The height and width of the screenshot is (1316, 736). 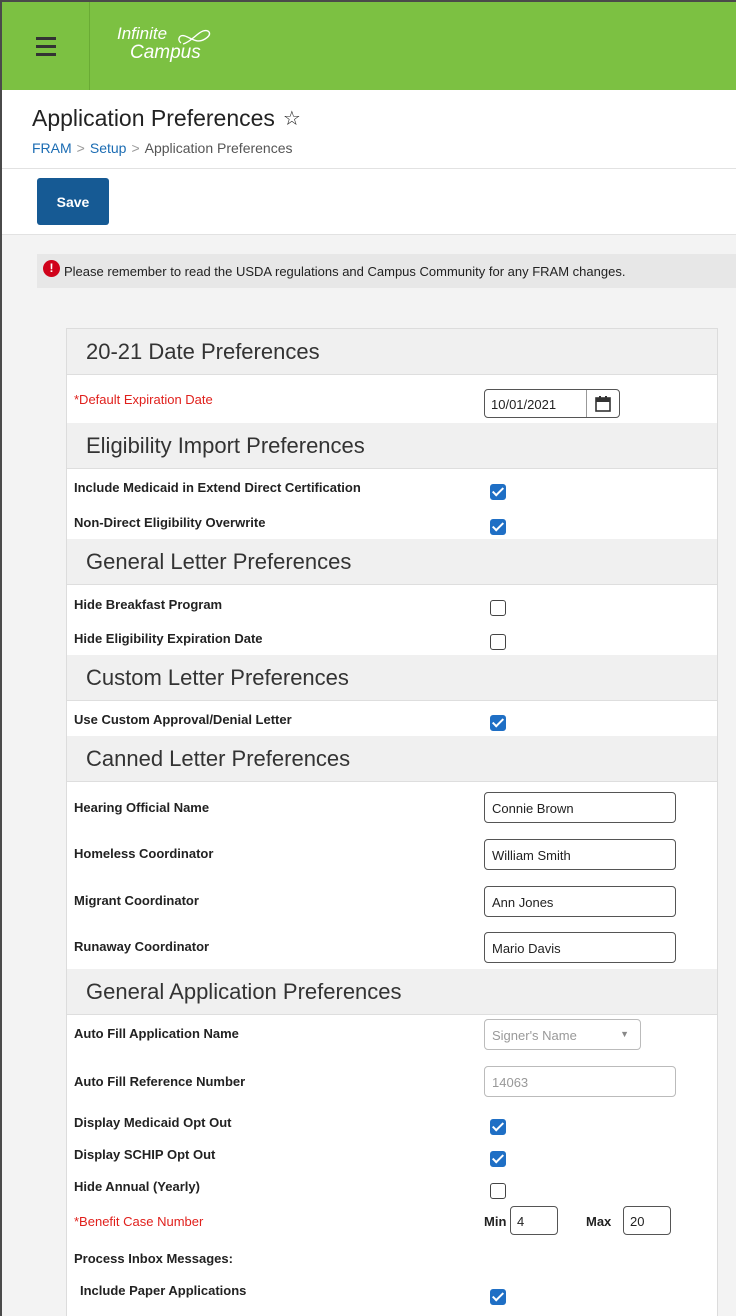 I want to click on benefit-max-input: 20, so click(x=647, y=1220).